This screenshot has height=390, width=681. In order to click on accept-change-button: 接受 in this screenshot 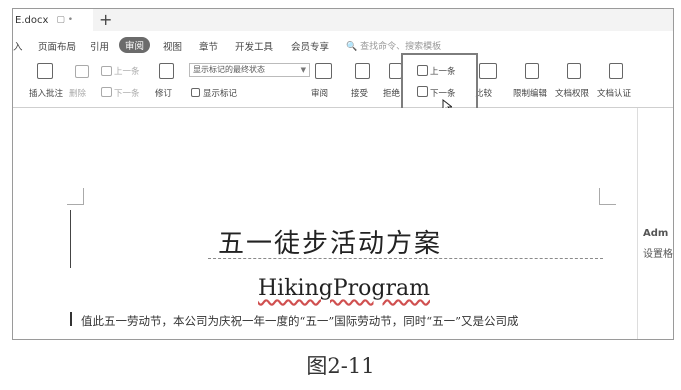, I will do `click(359, 93)`.